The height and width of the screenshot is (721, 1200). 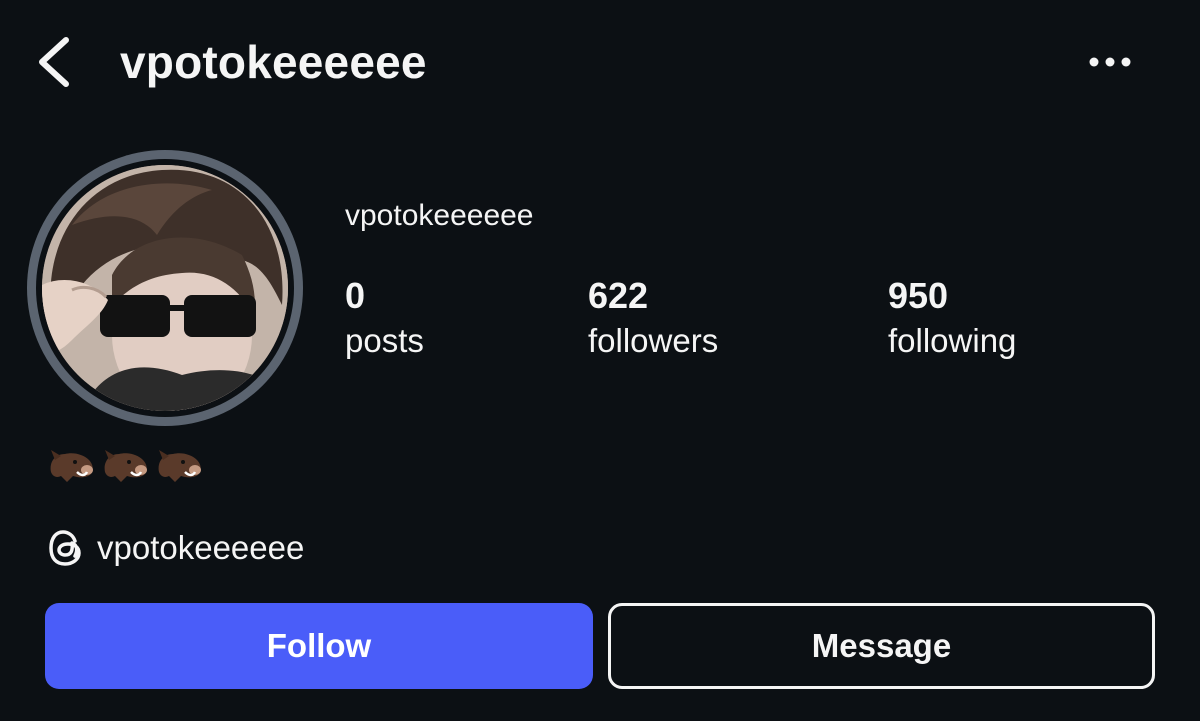 I want to click on bio, so click(x=125, y=465).